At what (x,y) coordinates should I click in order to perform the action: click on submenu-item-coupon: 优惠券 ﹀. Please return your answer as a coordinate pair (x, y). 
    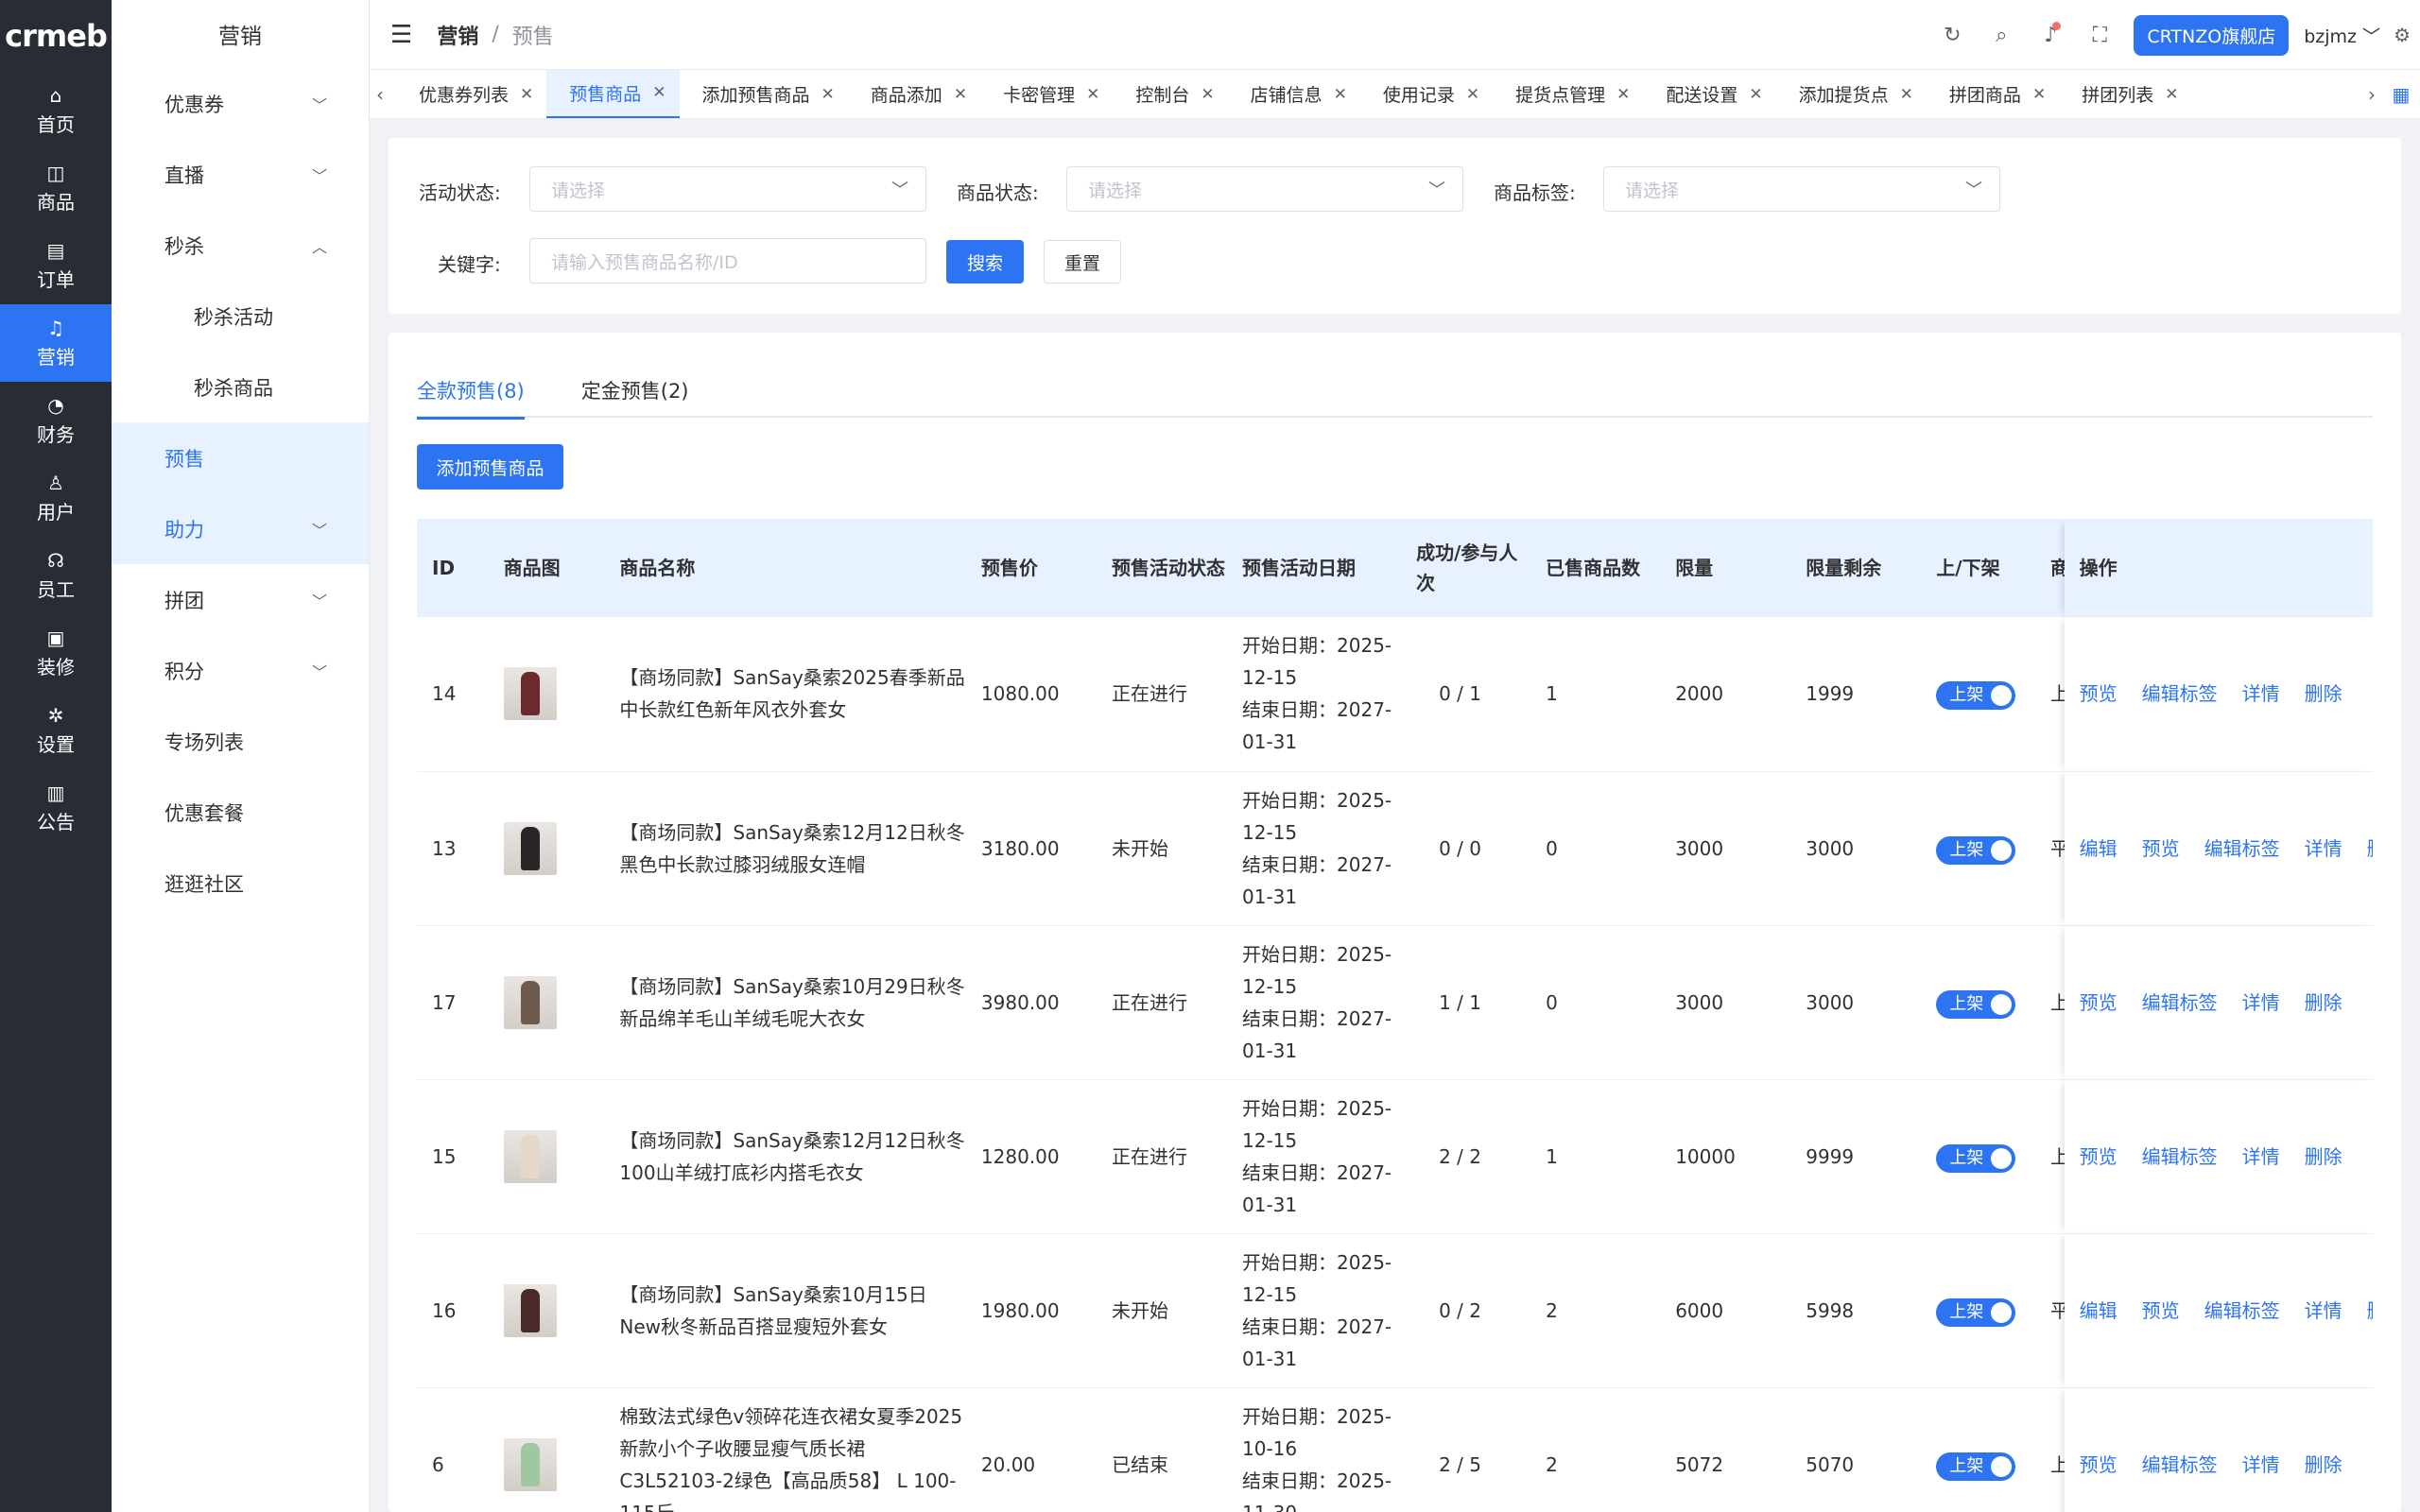
    Looking at the image, I should click on (241, 103).